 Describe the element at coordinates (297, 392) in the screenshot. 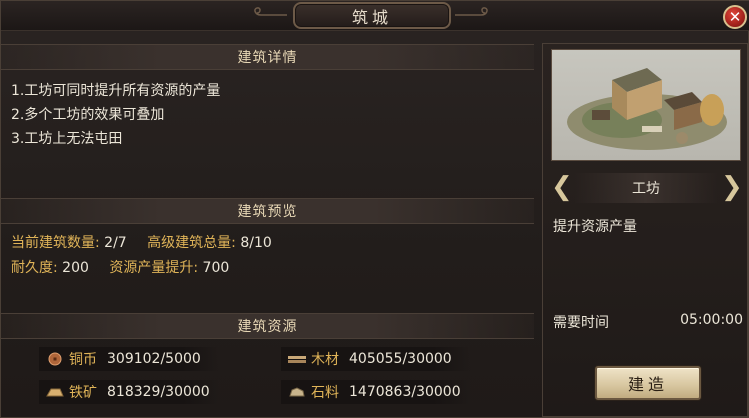

I see `stone-icon` at that location.